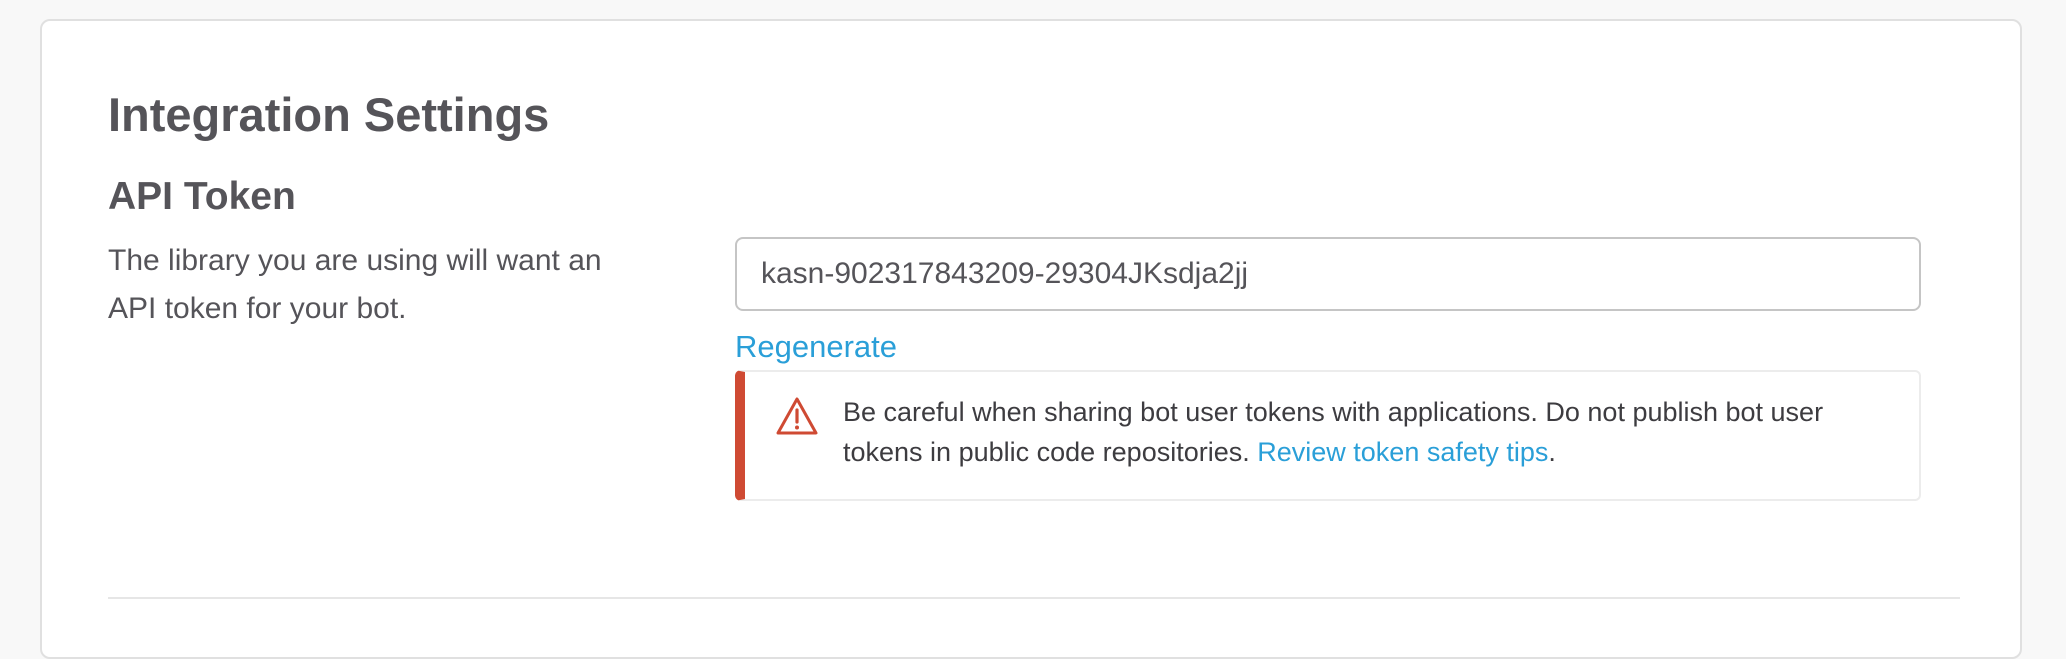 This screenshot has height=659, width=2066. I want to click on section-divider, so click(1034, 598).